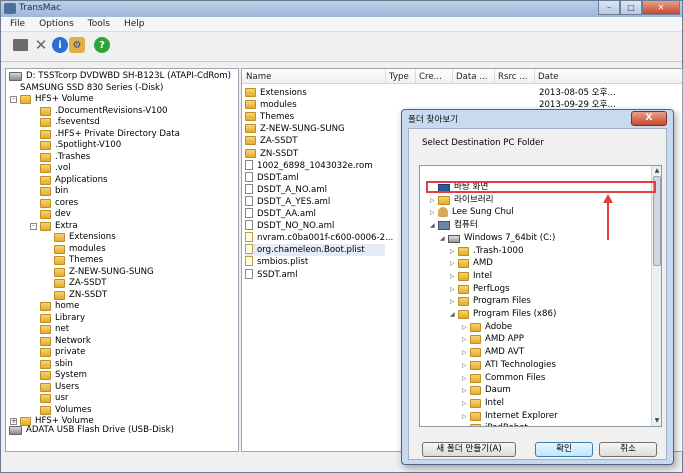 The image size is (683, 473). Describe the element at coordinates (65, 410) in the screenshot. I see `tree-item: Volumes` at that location.